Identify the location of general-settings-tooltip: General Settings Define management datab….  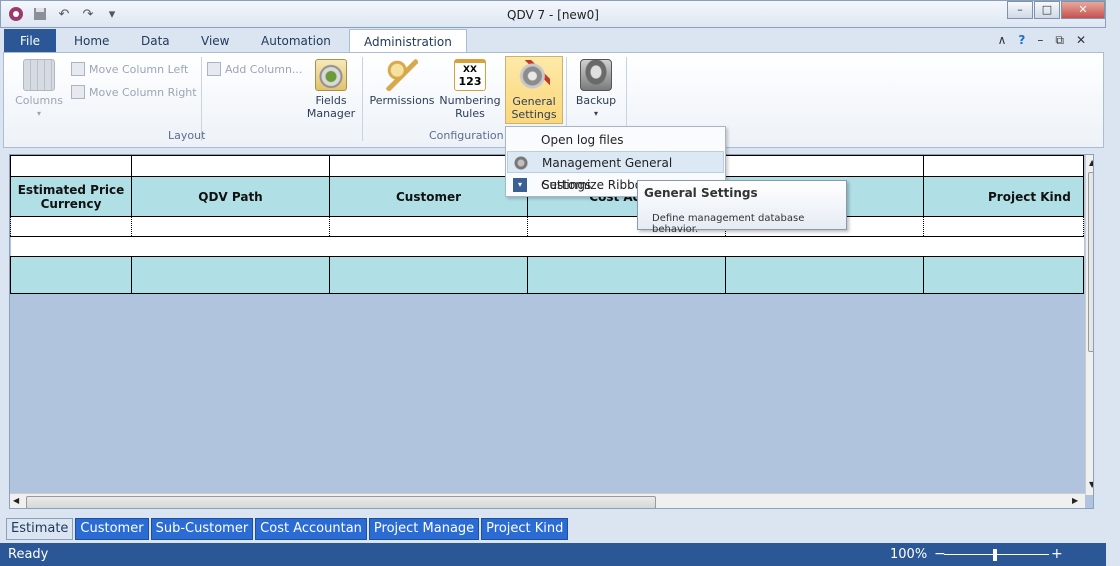
(742, 207).